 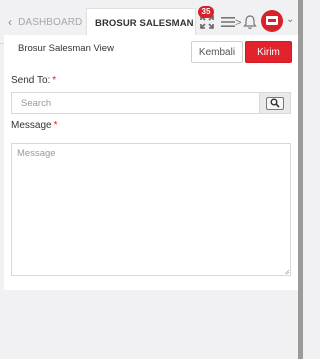 What do you see at coordinates (300, 179) in the screenshot?
I see `window-border` at bounding box center [300, 179].